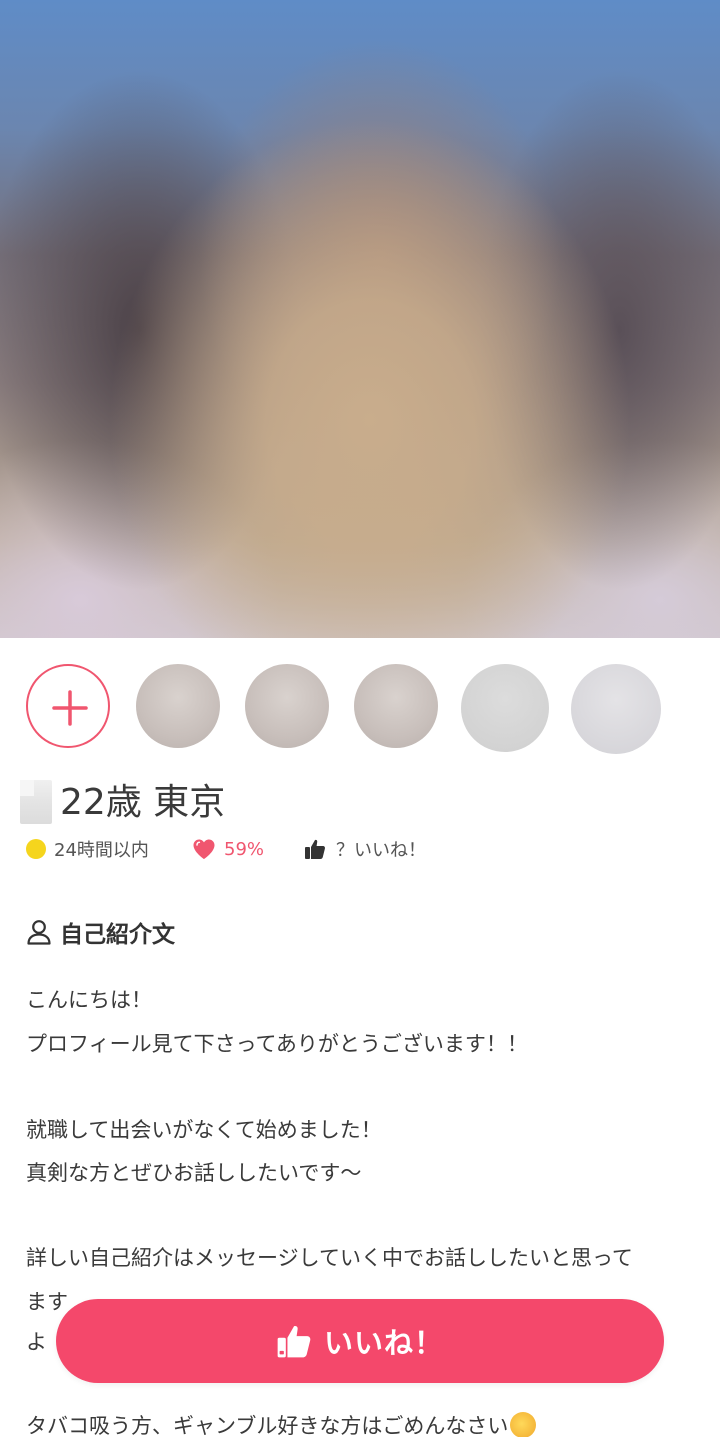 Image resolution: width=720 pixels, height=1437 pixels. Describe the element at coordinates (194, 1173) in the screenshot. I see `bio-line: 真剣な方とぜひお話ししたいです〜` at that location.